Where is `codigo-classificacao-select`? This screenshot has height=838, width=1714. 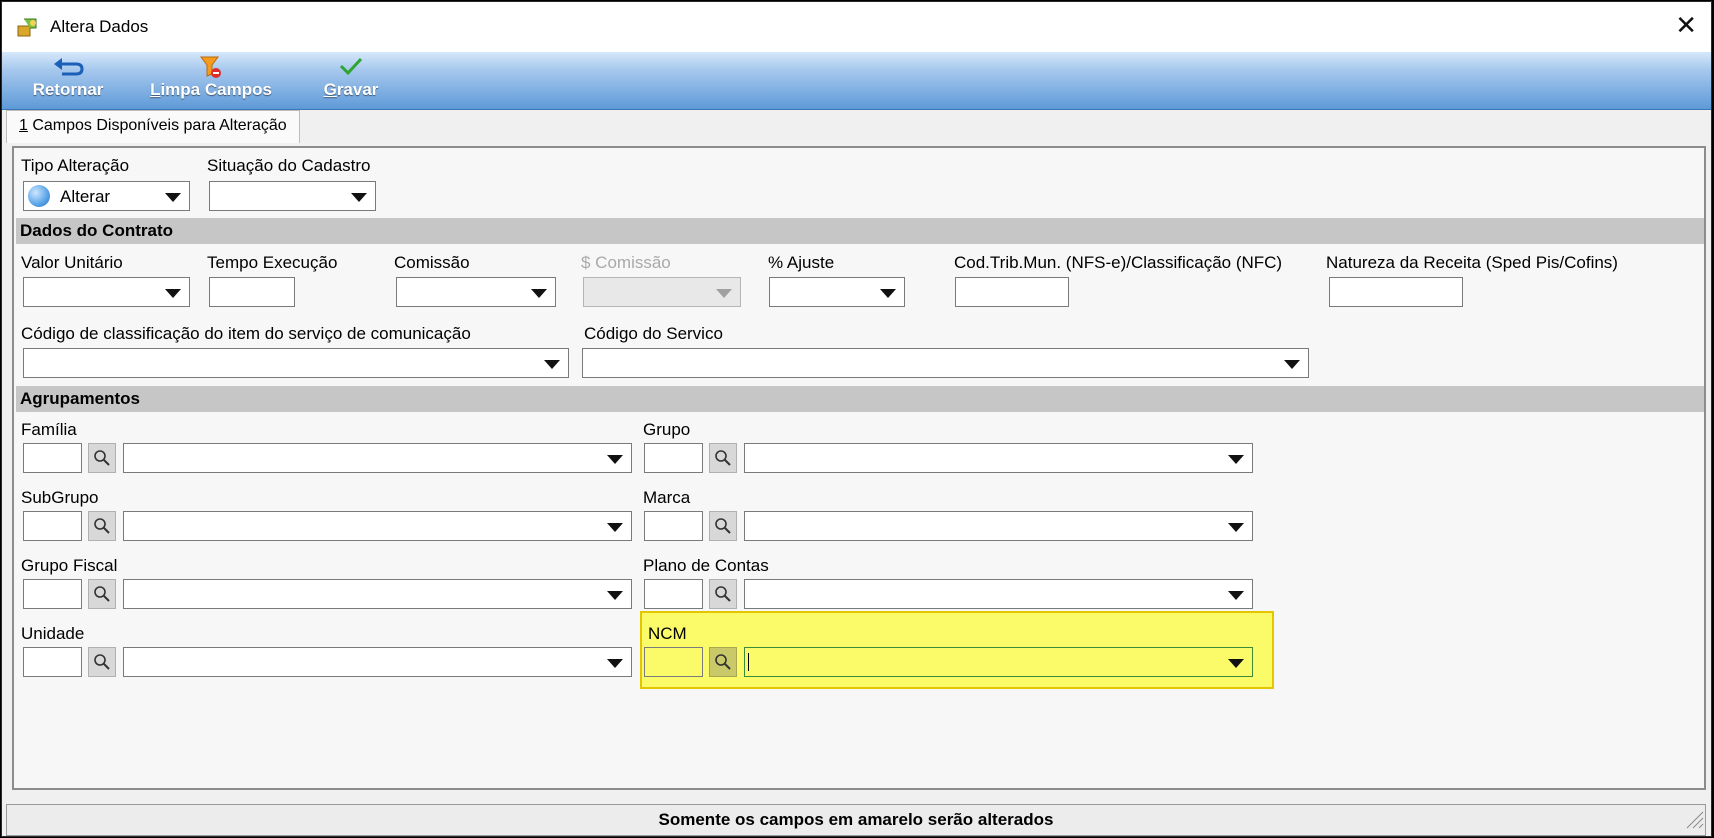 codigo-classificacao-select is located at coordinates (296, 363).